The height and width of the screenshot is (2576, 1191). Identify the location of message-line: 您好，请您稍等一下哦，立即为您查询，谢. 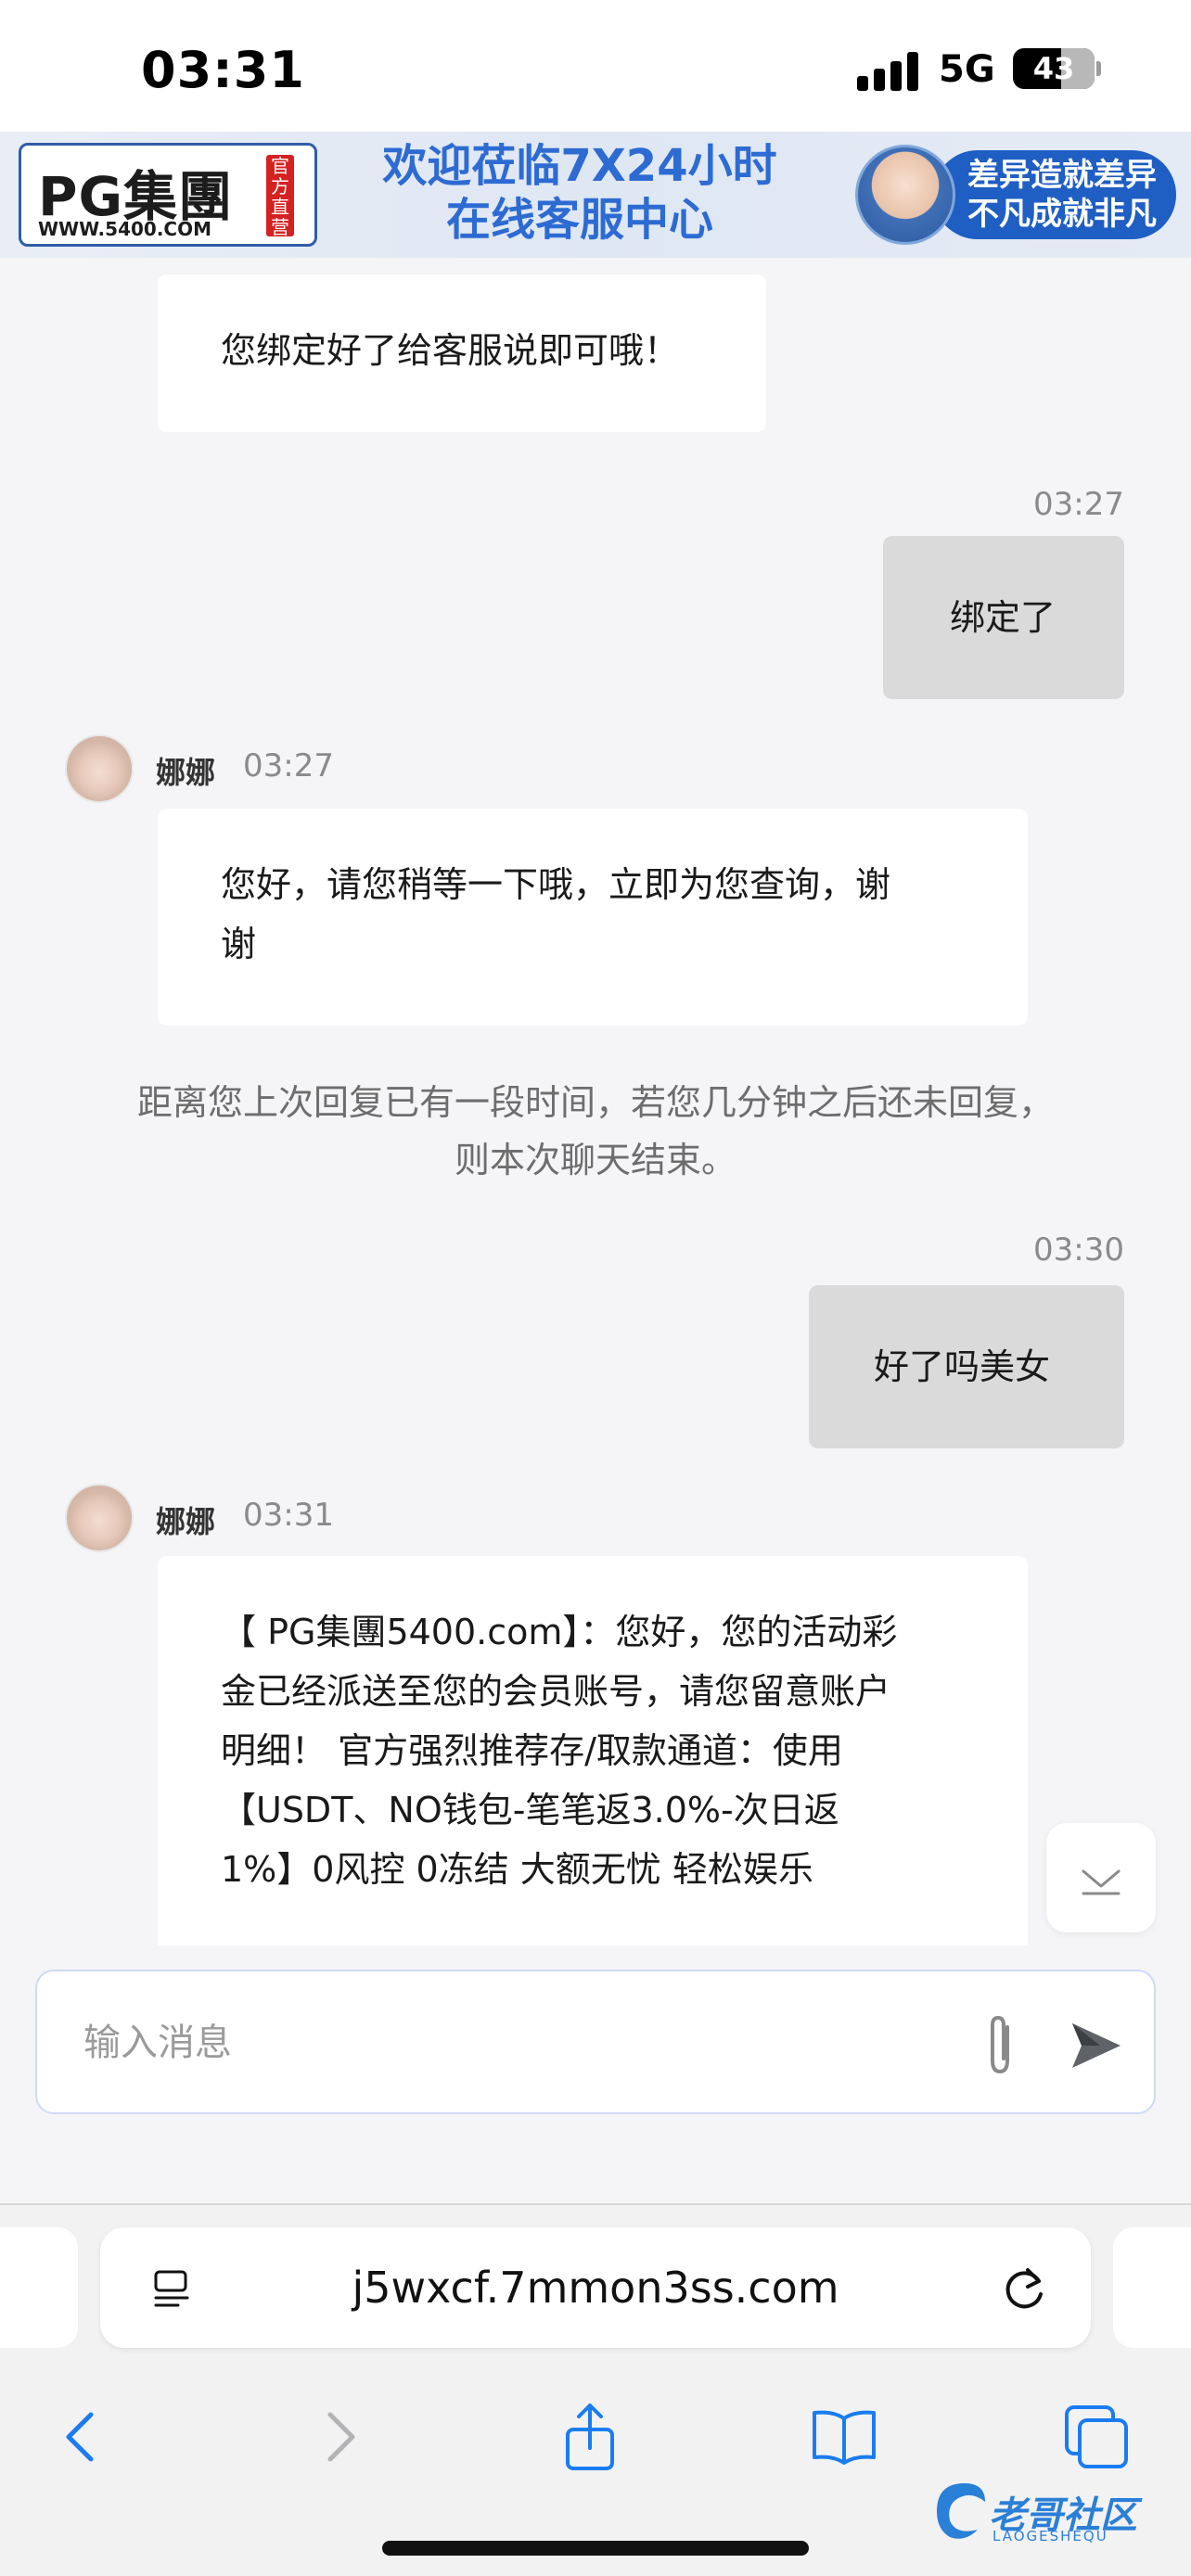
(556, 884).